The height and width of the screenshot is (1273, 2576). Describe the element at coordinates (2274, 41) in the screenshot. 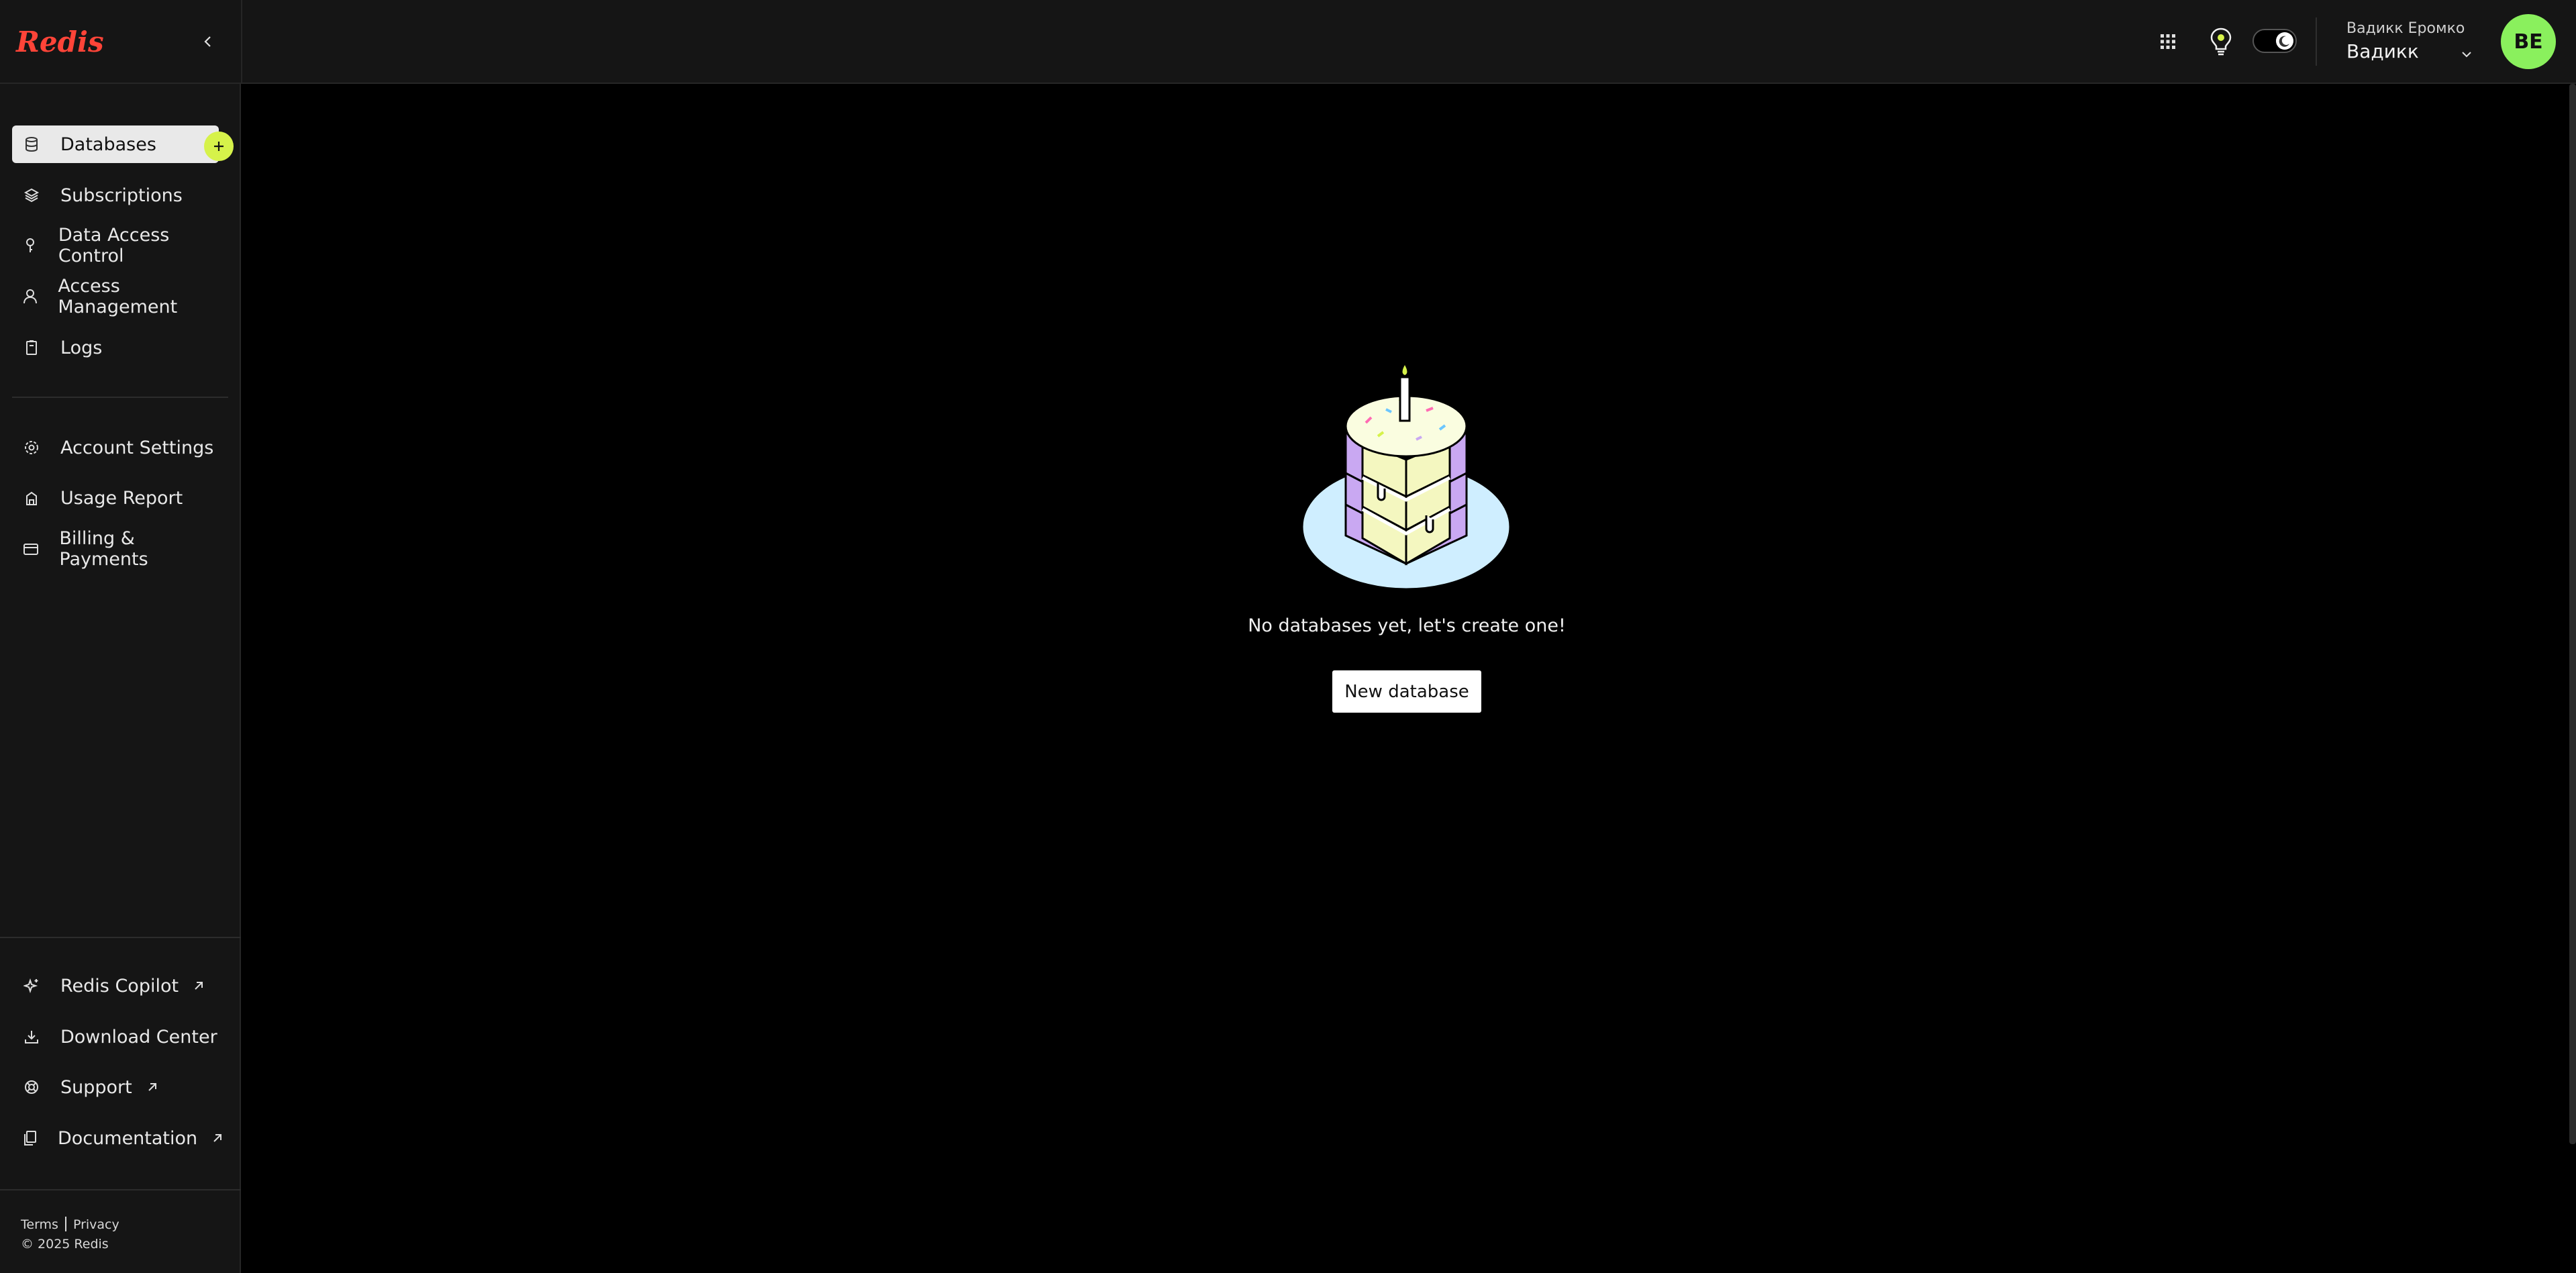

I see `theme-toggle` at that location.